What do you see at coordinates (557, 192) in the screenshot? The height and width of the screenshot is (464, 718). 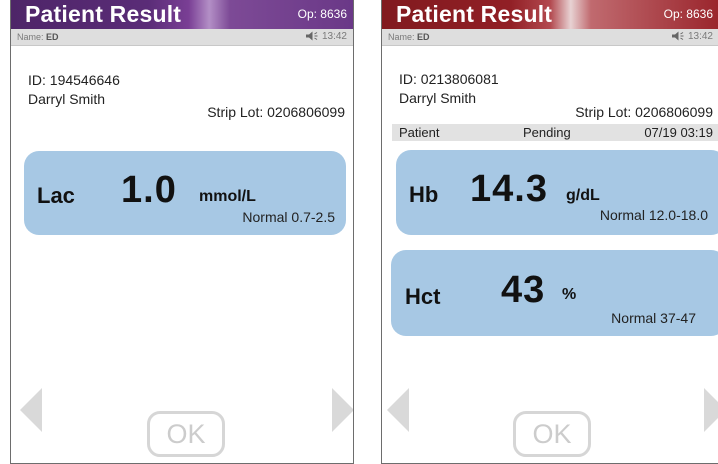 I see `result-card-hb: Hb 14.3 g/dL Normal 12.0-18.0` at bounding box center [557, 192].